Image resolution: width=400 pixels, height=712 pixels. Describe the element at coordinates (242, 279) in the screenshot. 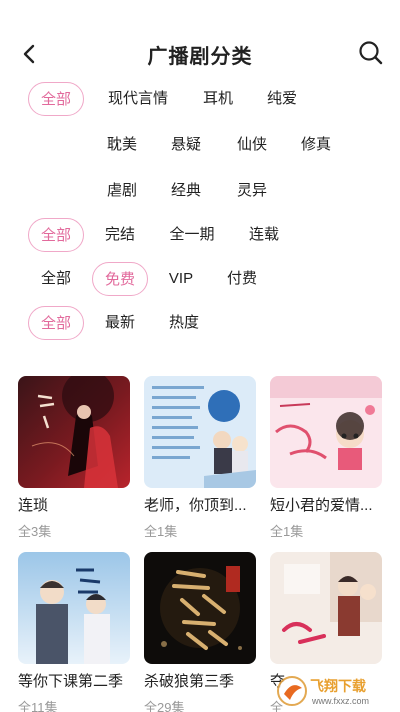

I see `filter-price-paid: 付费` at that location.